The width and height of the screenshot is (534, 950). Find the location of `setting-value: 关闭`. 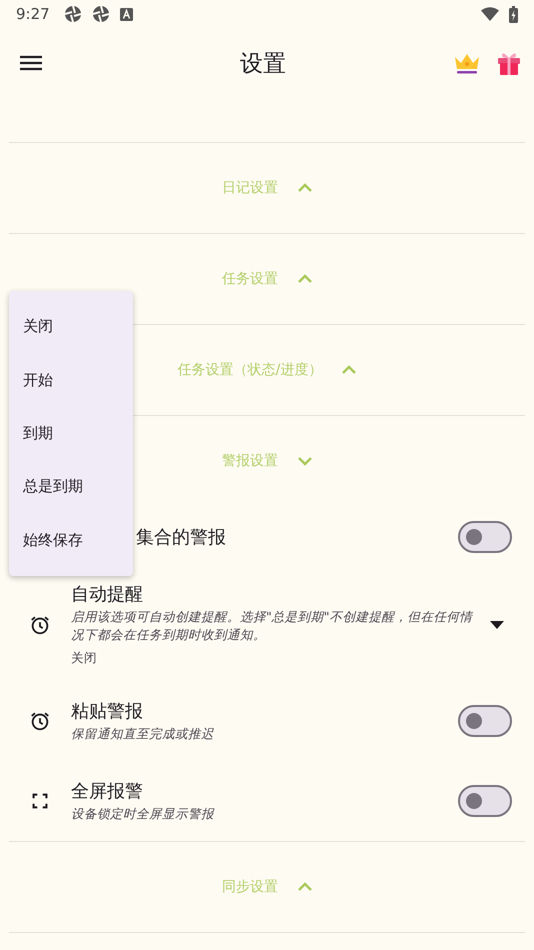

setting-value: 关闭 is located at coordinates (84, 658).